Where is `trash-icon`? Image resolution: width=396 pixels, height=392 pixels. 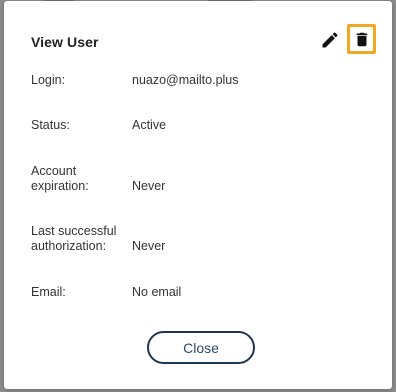
trash-icon is located at coordinates (361, 39).